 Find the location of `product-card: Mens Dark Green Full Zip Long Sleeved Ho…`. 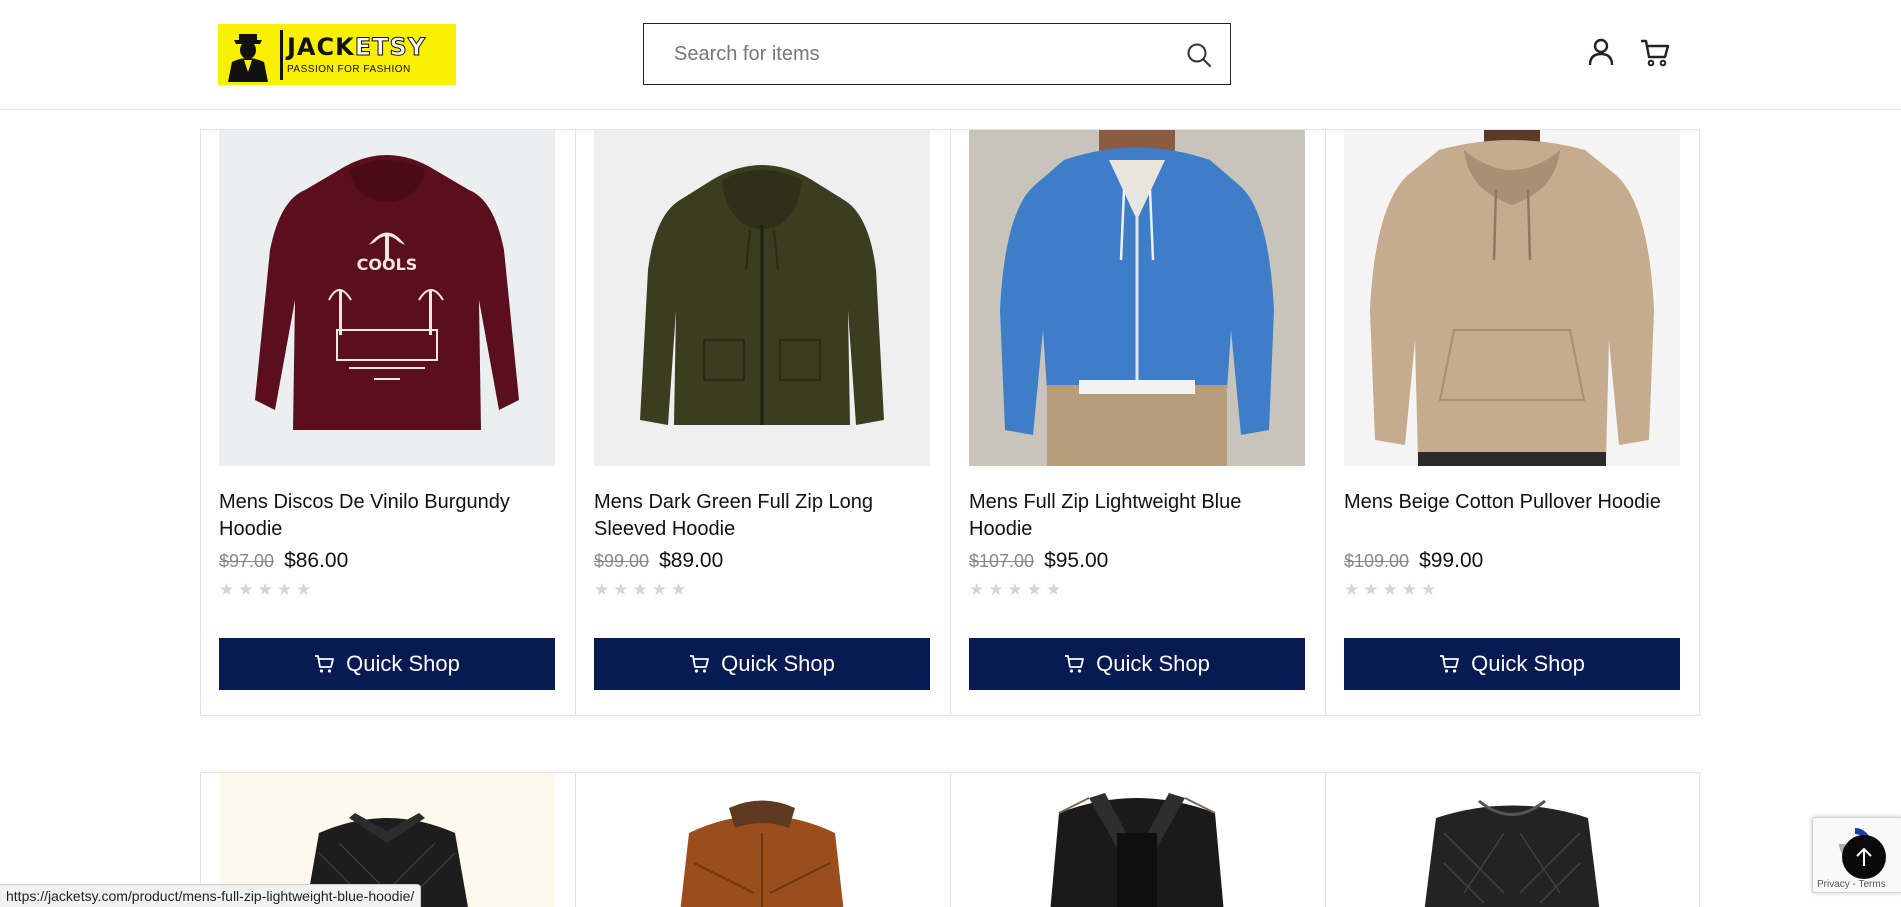

product-card: Mens Dark Green Full Zip Long Sleeved Ho… is located at coordinates (762, 422).